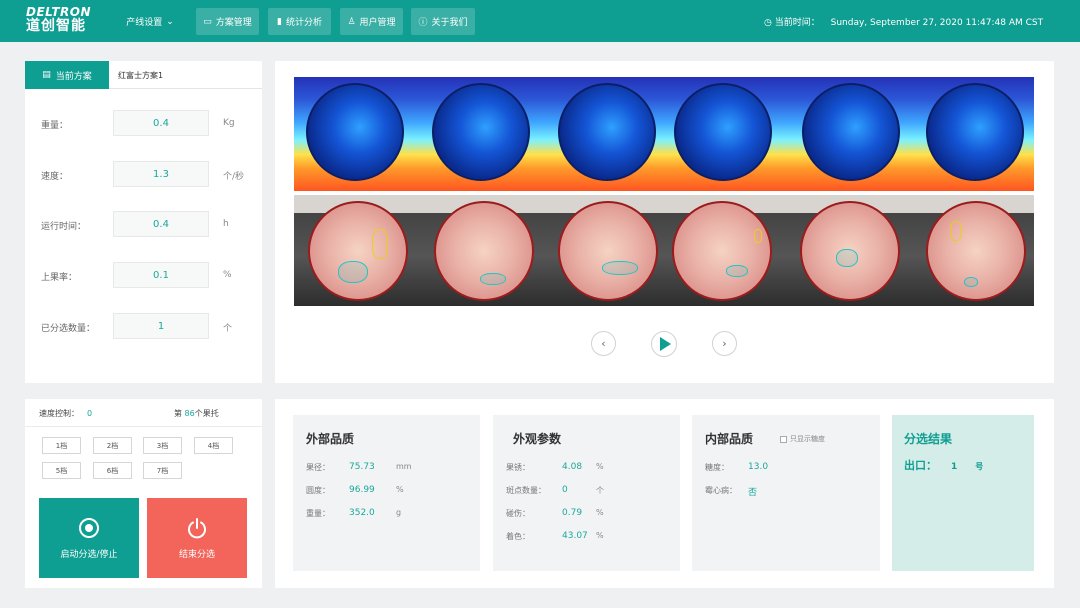 This screenshot has width=1080, height=608. What do you see at coordinates (89, 538) in the screenshot?
I see `start-stop-sorting-button: 启动分选/停止` at bounding box center [89, 538].